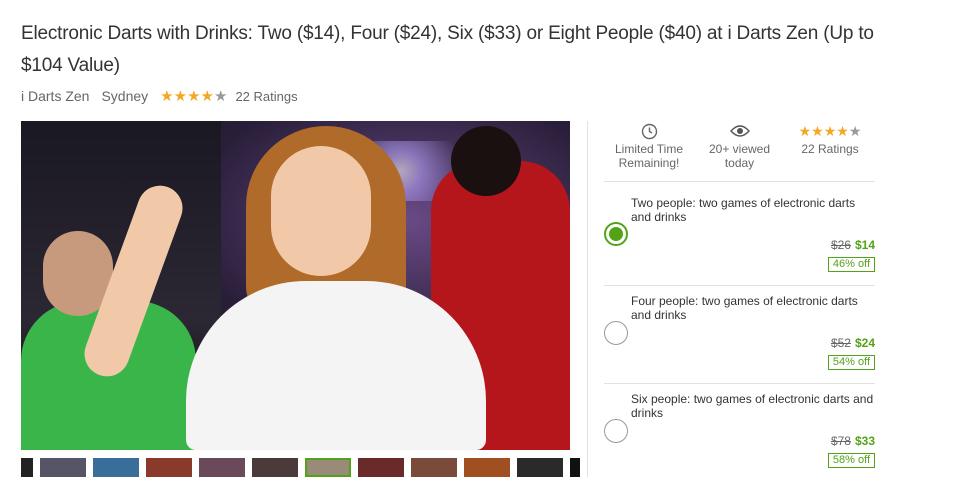 This screenshot has height=477, width=954. I want to click on option-deal-price: $33, so click(864, 441).